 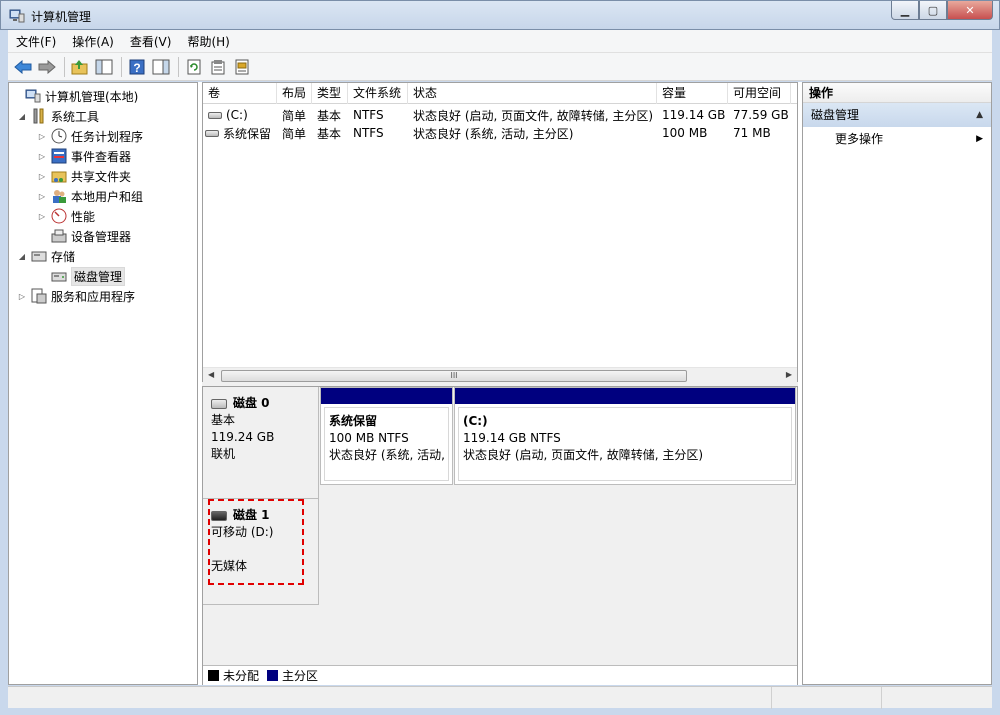 I want to click on column-header-layout: 布局, so click(x=294, y=93).